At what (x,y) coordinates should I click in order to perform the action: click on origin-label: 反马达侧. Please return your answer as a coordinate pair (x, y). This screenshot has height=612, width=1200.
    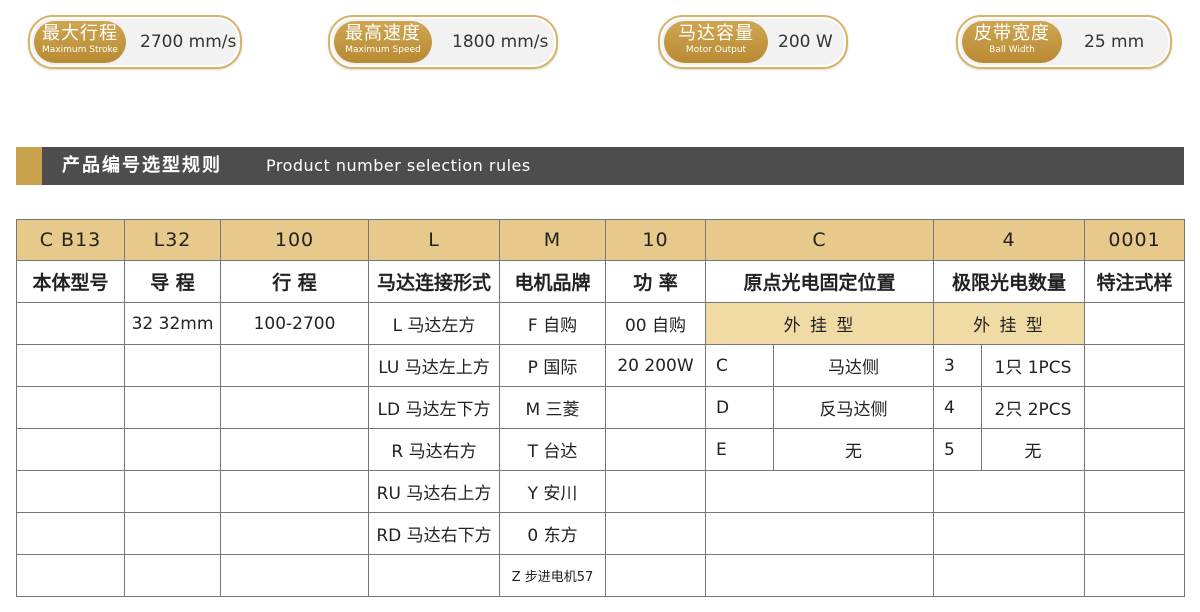
    Looking at the image, I should click on (853, 407).